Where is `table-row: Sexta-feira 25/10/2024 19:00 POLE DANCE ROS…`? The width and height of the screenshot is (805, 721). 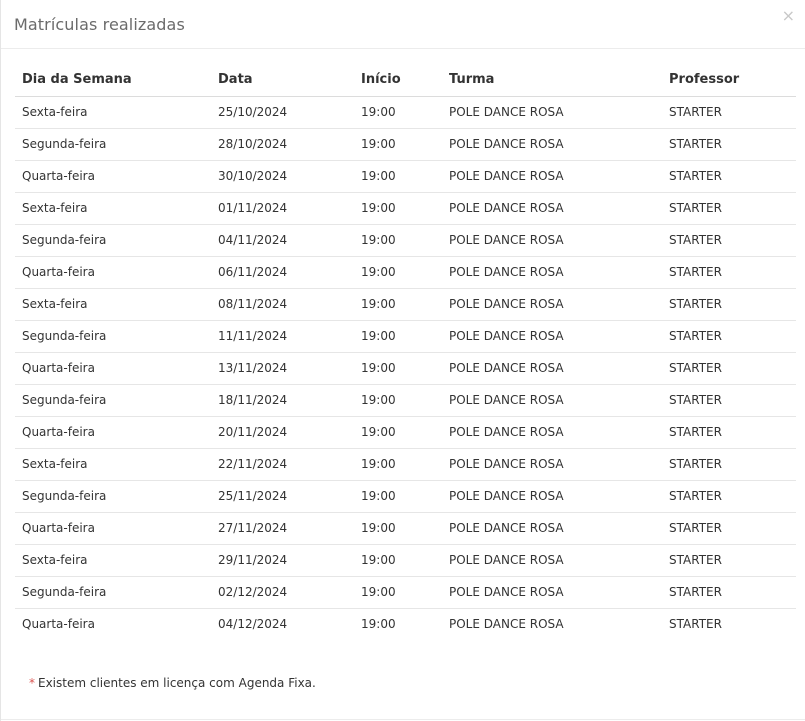
table-row: Sexta-feira 25/10/2024 19:00 POLE DANCE ROS… is located at coordinates (405, 112).